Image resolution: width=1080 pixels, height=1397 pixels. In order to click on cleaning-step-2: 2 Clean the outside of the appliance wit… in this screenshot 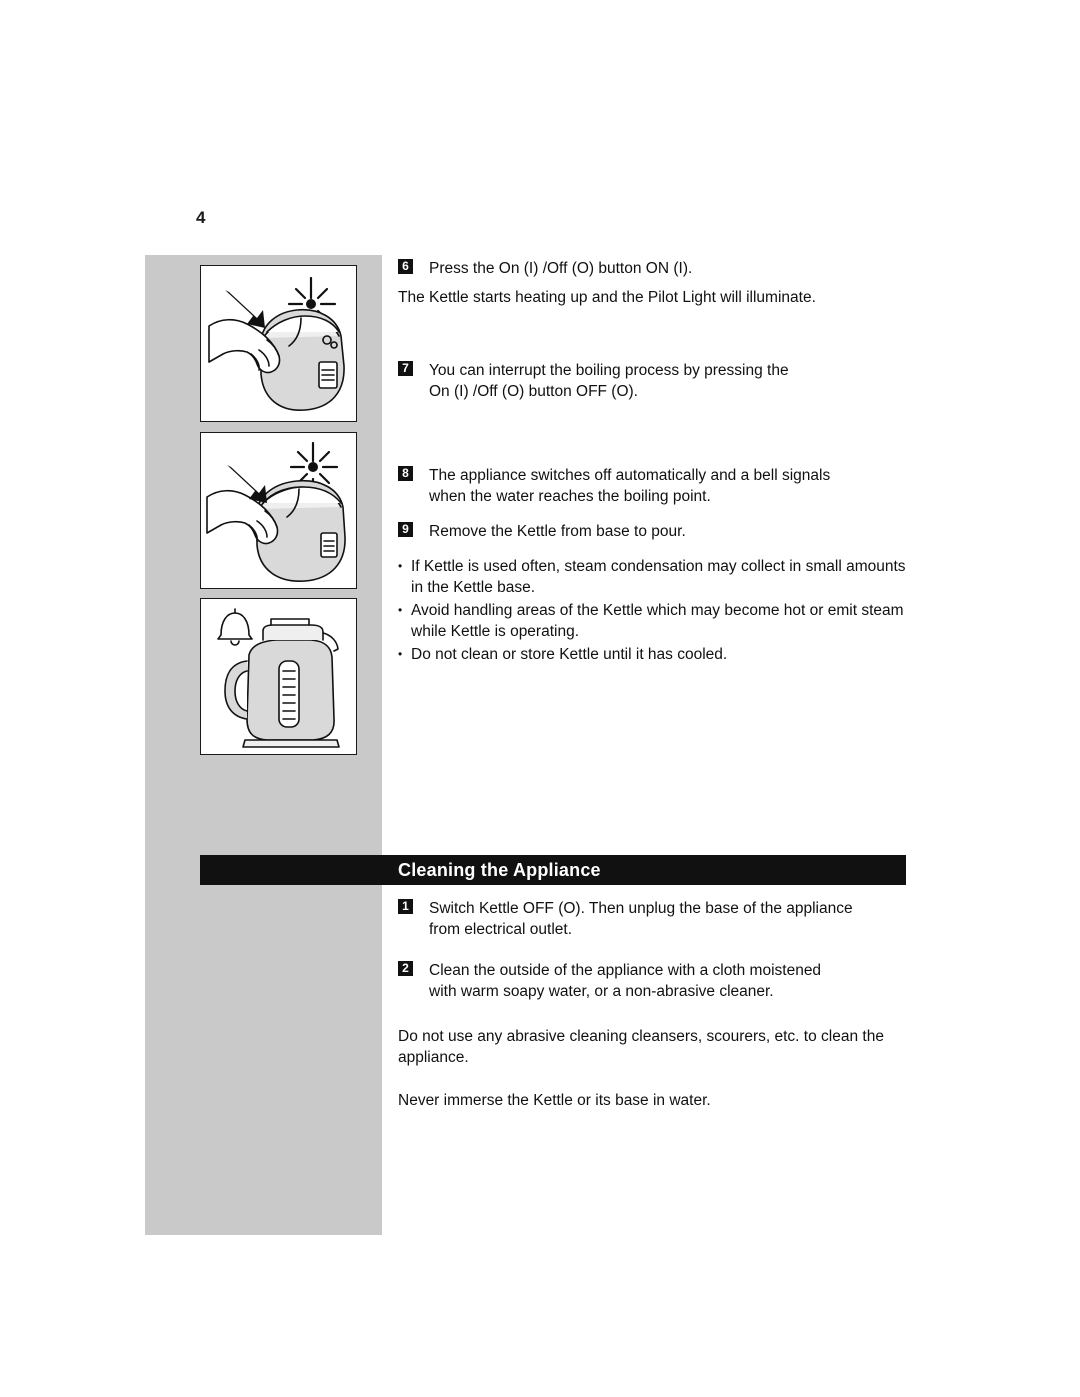, I will do `click(658, 981)`.